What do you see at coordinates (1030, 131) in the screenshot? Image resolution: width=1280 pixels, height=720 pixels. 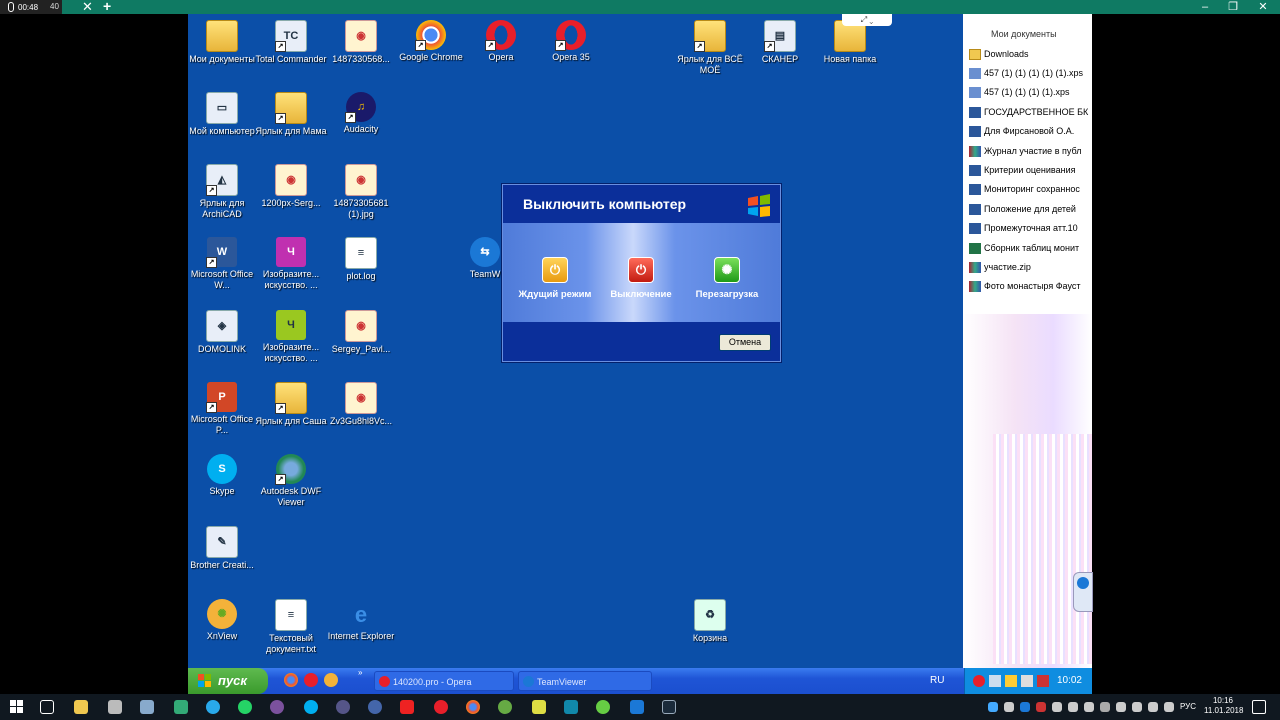 I see `list-item: Для Фирсановой О.А.` at bounding box center [1030, 131].